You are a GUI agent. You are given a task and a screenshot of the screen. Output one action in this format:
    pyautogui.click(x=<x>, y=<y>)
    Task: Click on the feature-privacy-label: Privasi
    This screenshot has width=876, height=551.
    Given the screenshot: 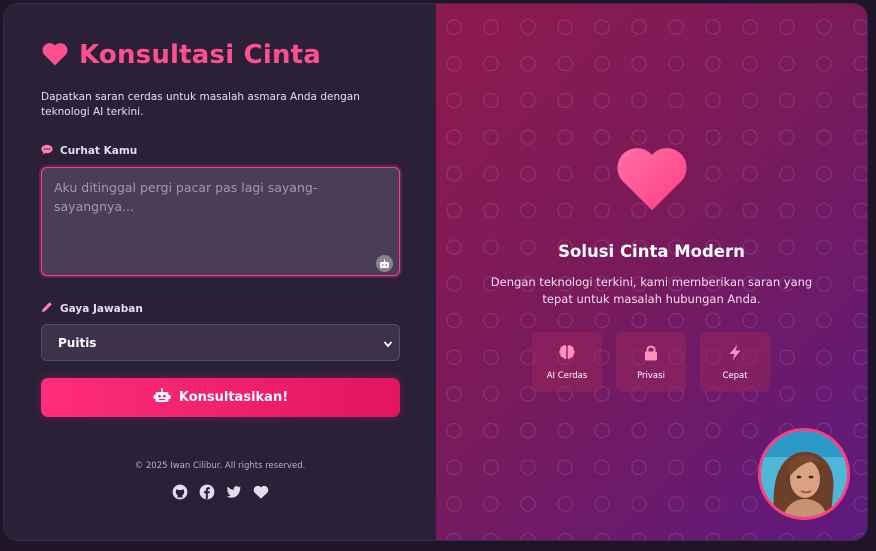 What is the action you would take?
    pyautogui.click(x=651, y=375)
    